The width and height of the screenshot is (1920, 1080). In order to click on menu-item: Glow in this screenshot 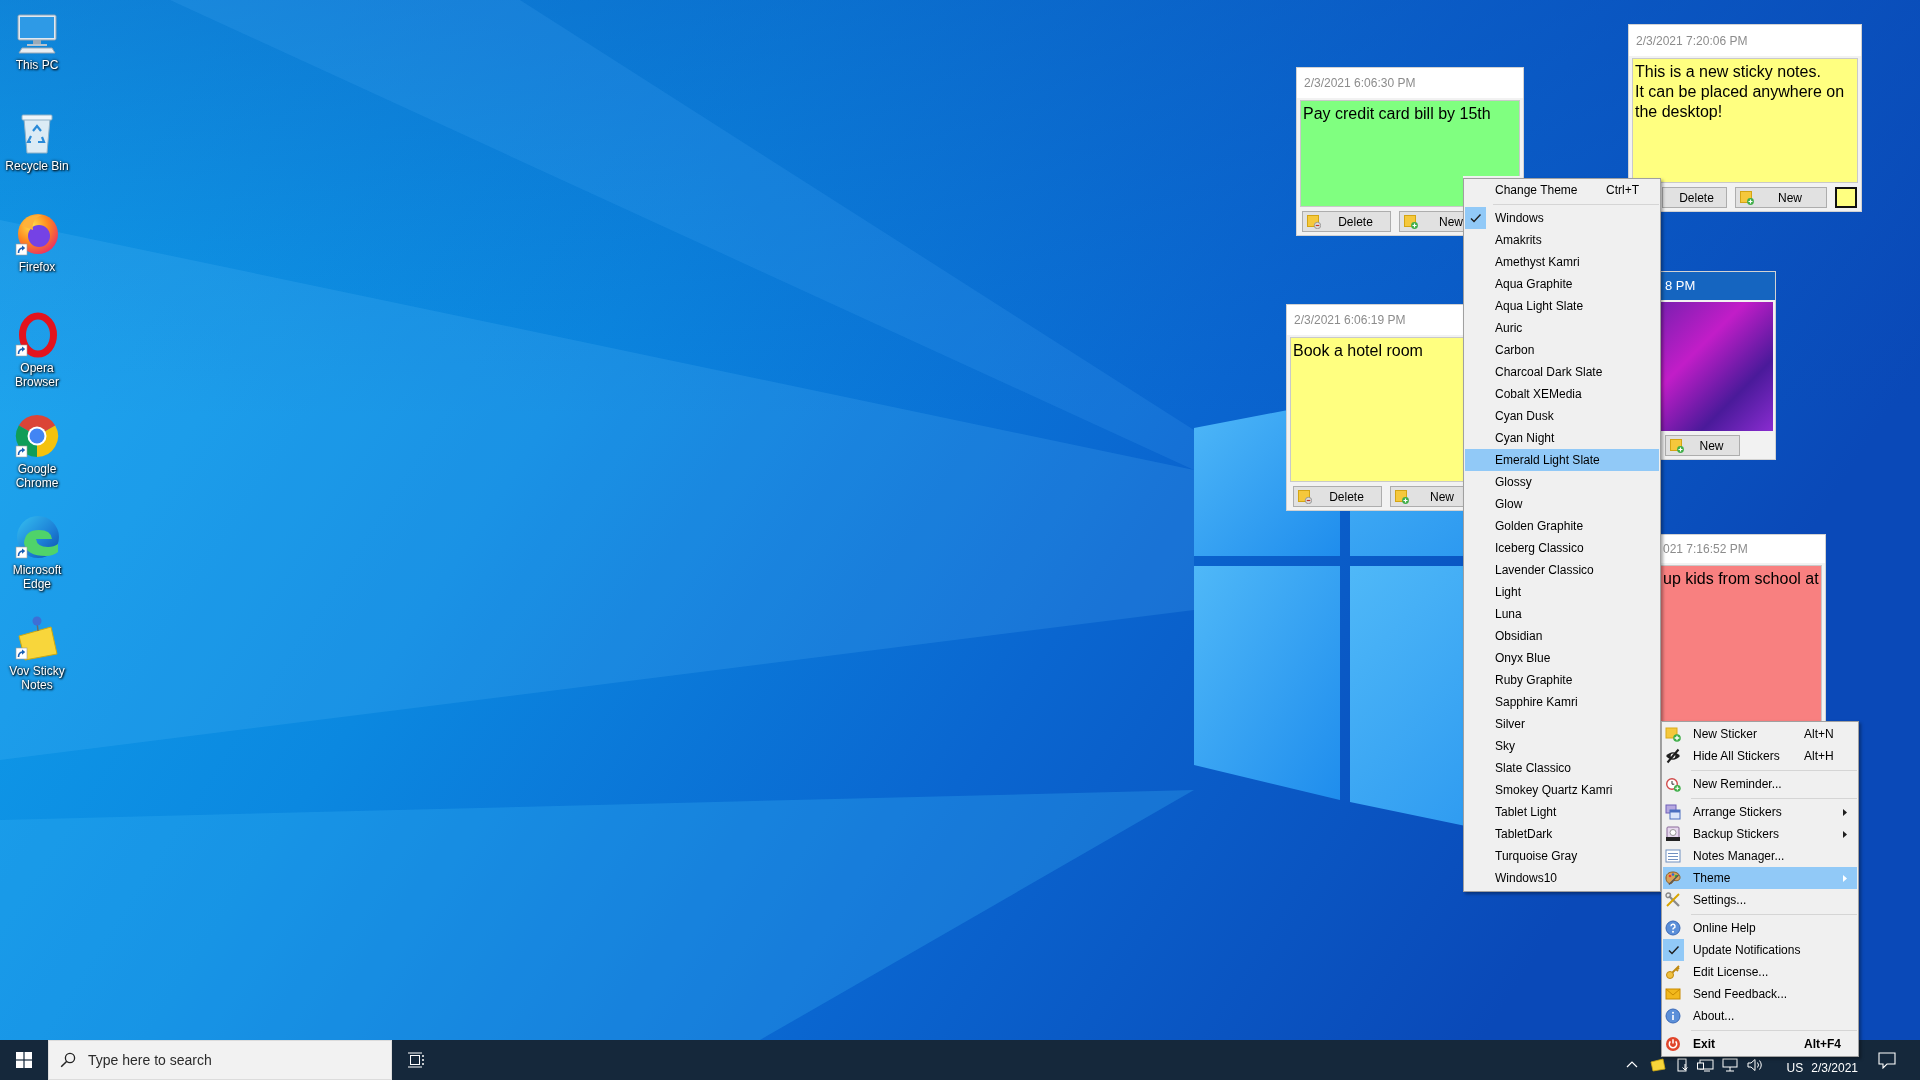, I will do `click(1562, 504)`.